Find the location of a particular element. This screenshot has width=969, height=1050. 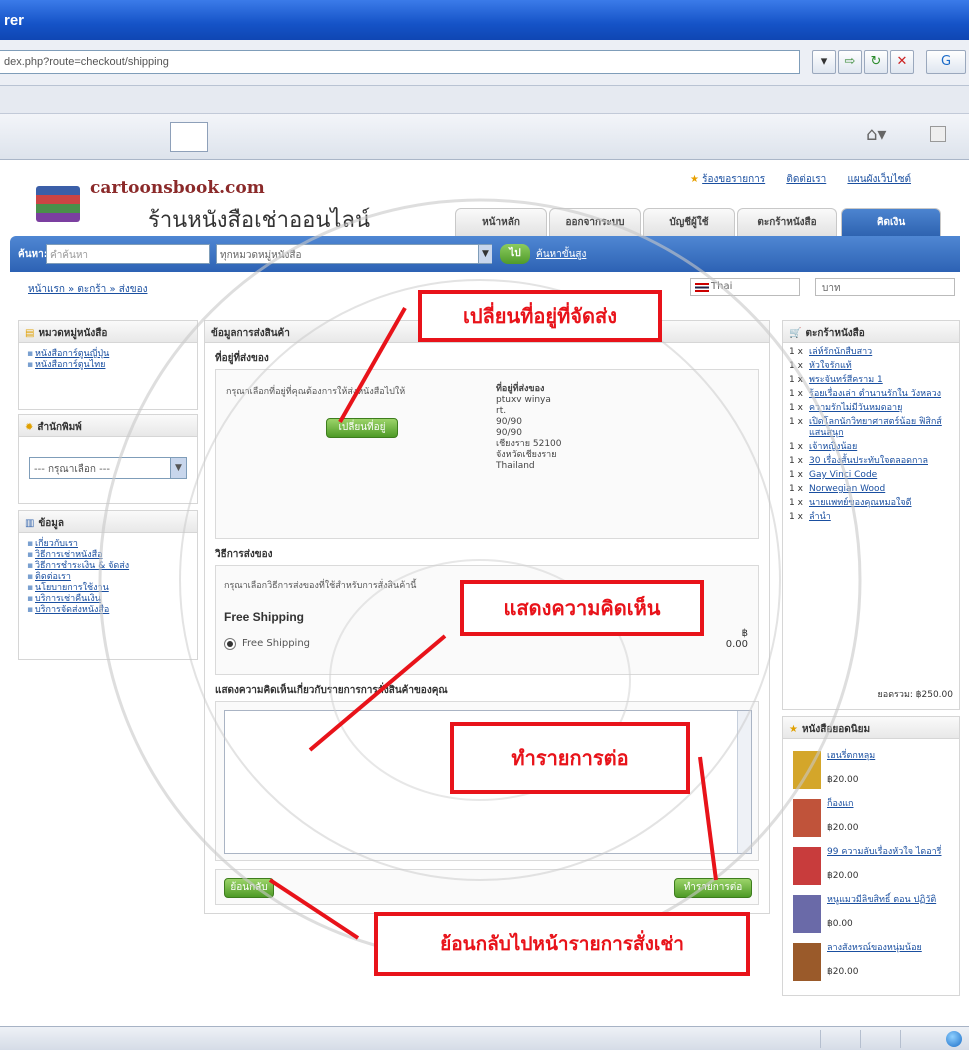

bestseller-item: 99 ความลับเรื่องหัวใจ ไดอารี่ ฿20.00 is located at coordinates (873, 868).